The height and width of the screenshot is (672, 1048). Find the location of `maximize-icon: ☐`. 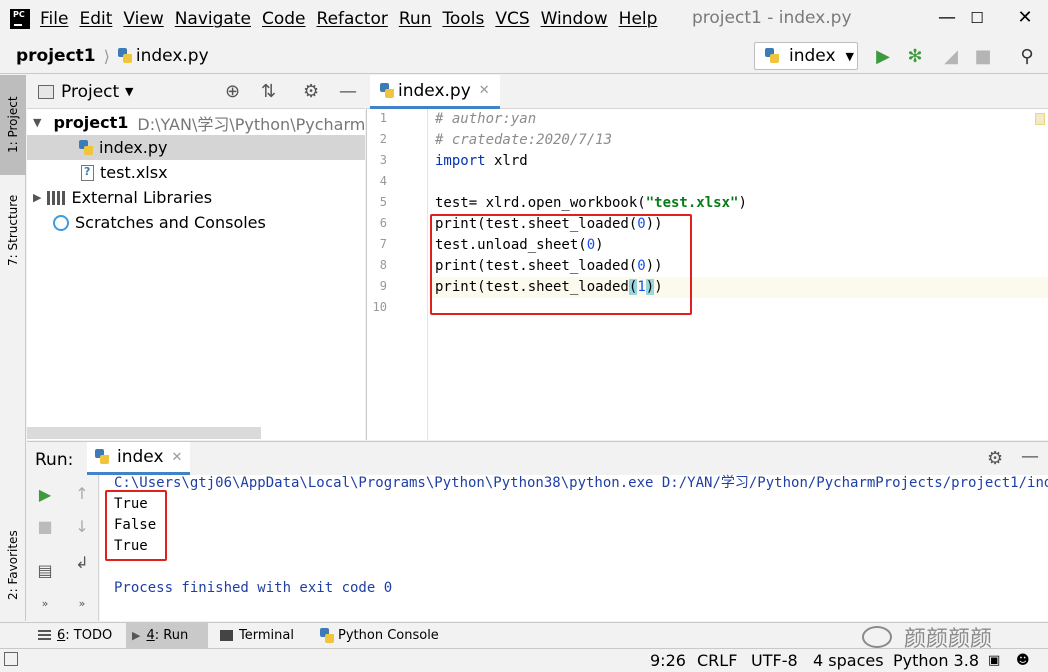

maximize-icon: ☐ is located at coordinates (977, 18).